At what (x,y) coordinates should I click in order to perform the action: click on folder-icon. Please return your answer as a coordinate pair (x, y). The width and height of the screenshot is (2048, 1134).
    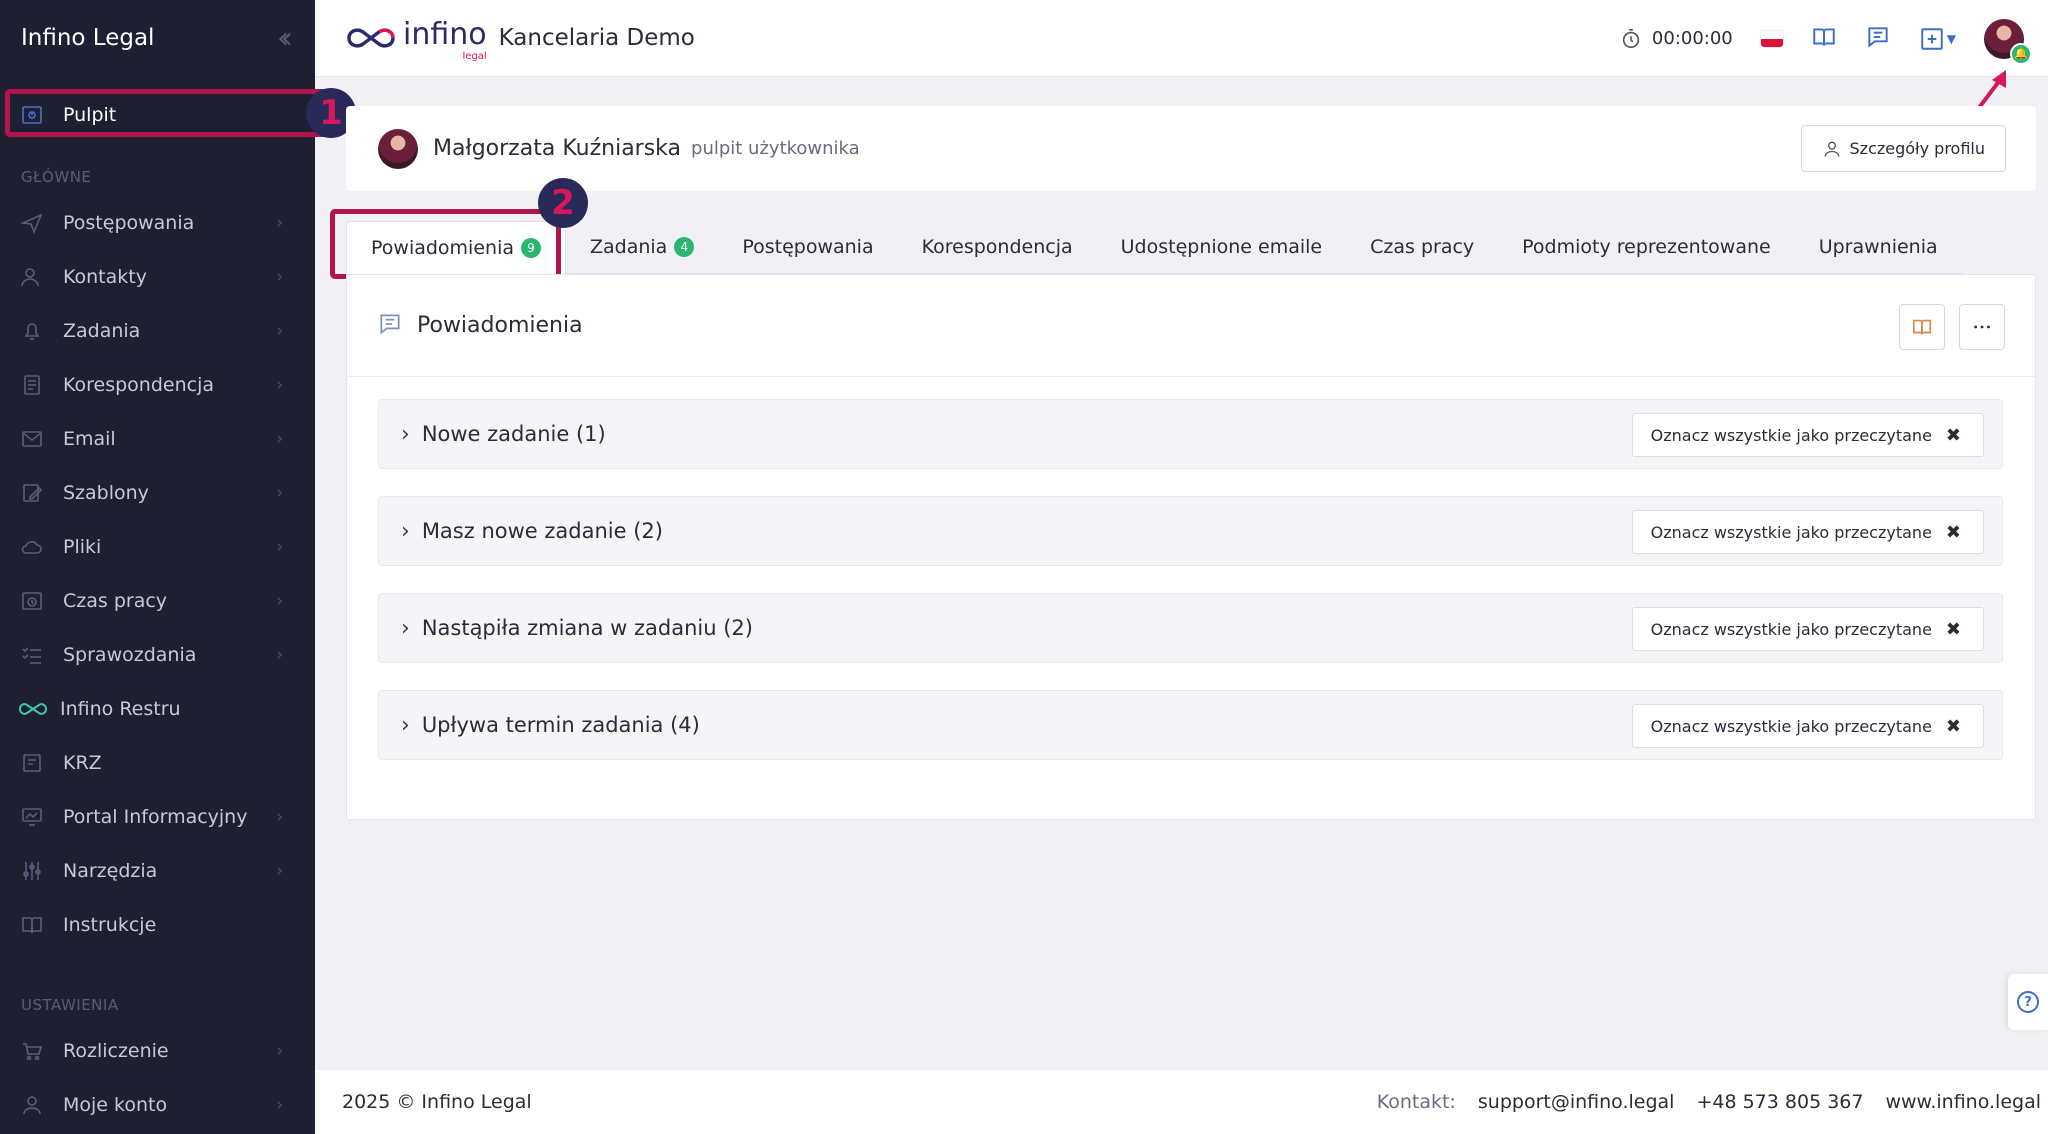
    Looking at the image, I should click on (32, 763).